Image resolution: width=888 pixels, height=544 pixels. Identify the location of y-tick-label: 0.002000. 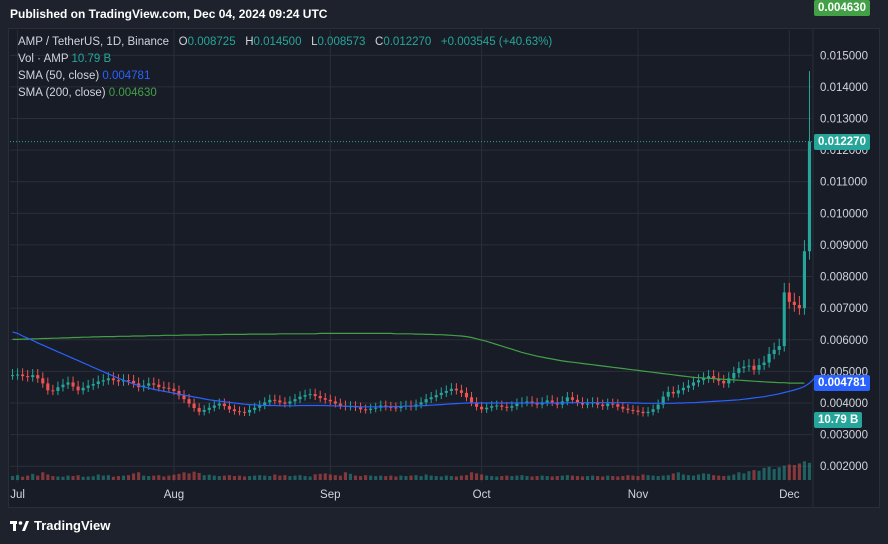
(844, 467).